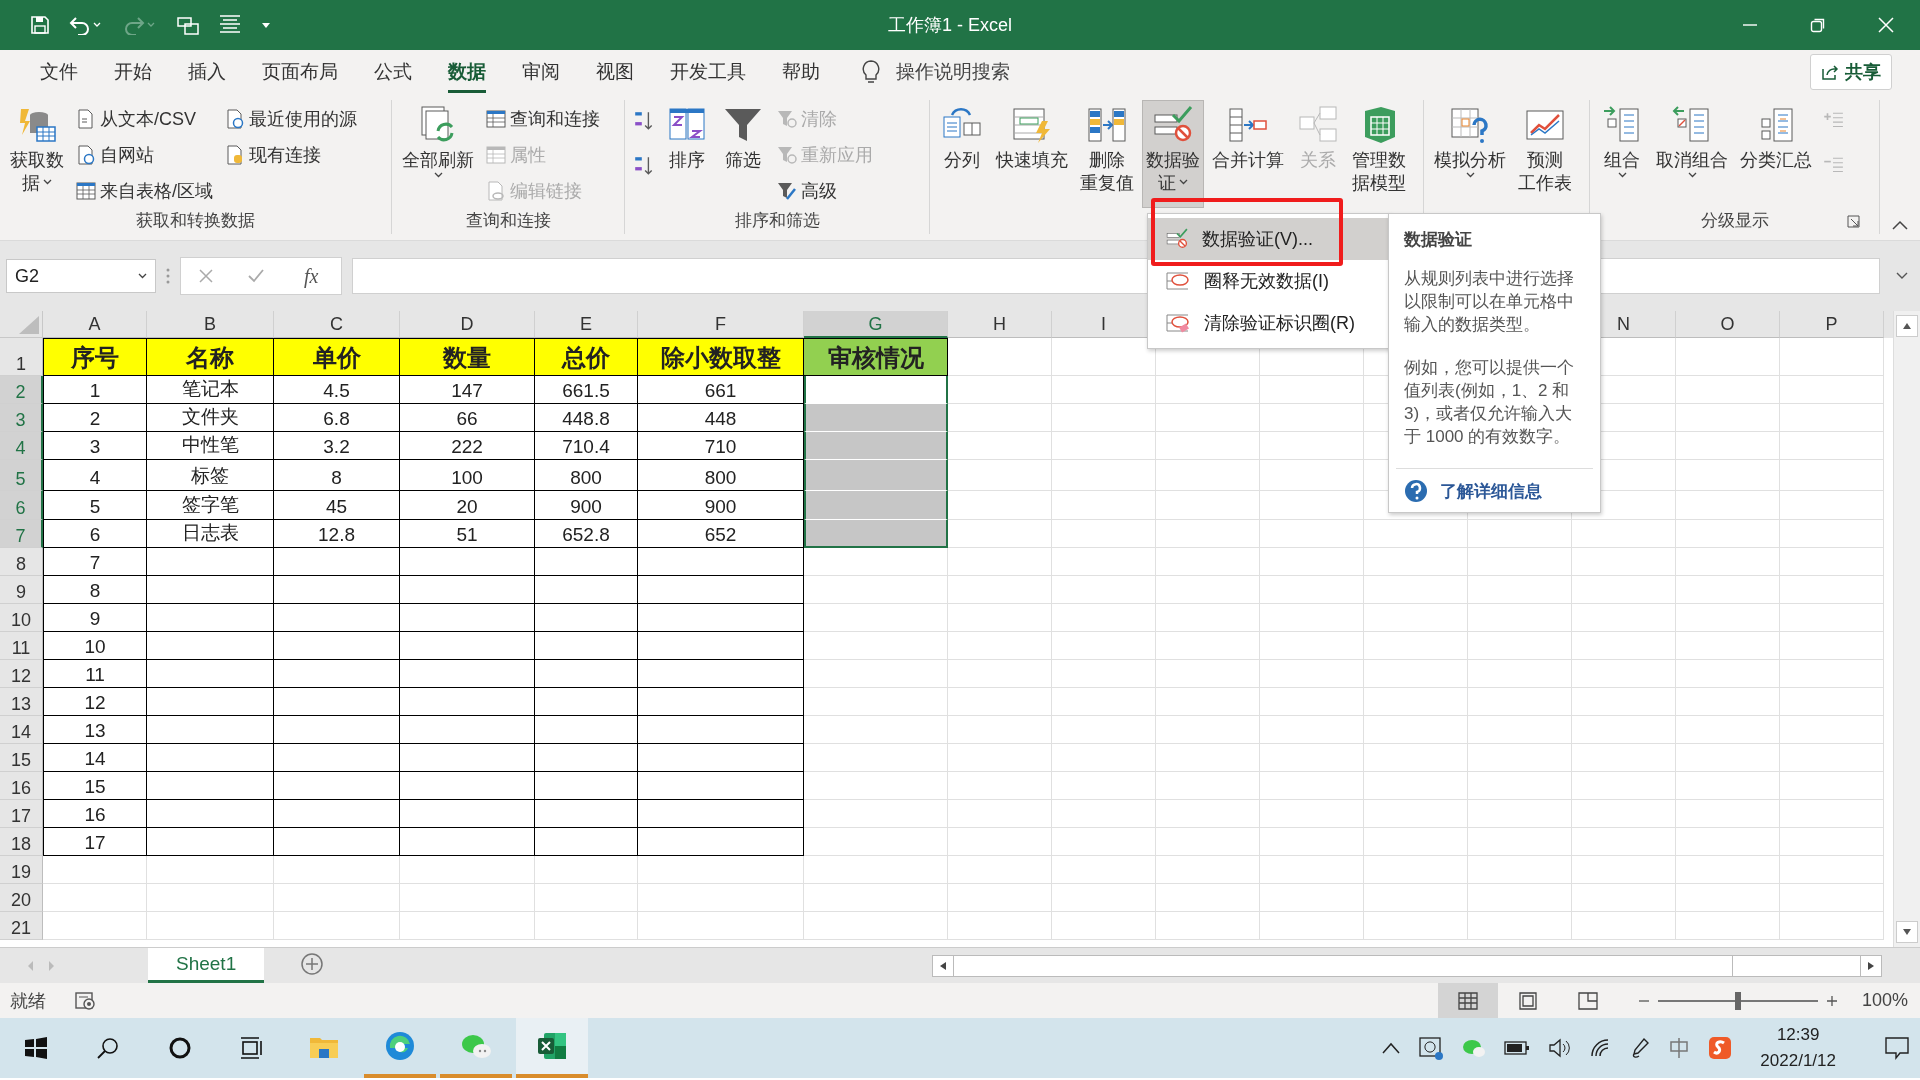  What do you see at coordinates (21, 842) in the screenshot?
I see `row-header: 18` at bounding box center [21, 842].